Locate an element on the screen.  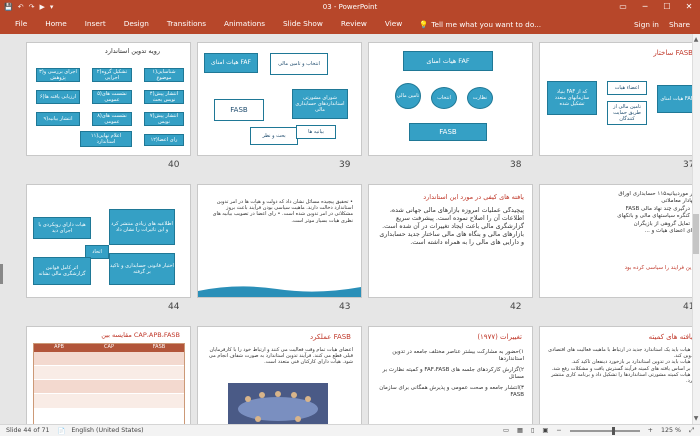
save-icon: 💾 is located at coordinates (8, 7).